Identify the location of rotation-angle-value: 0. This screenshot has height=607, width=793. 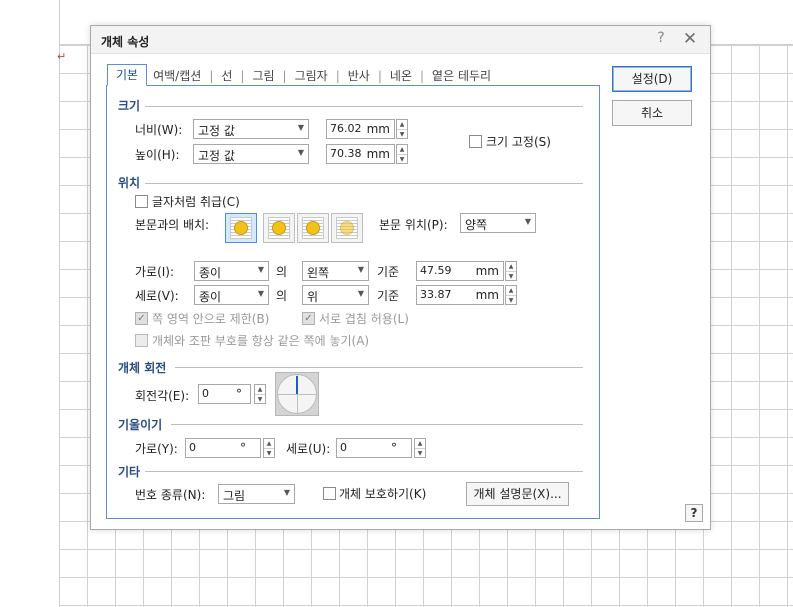
(205, 393).